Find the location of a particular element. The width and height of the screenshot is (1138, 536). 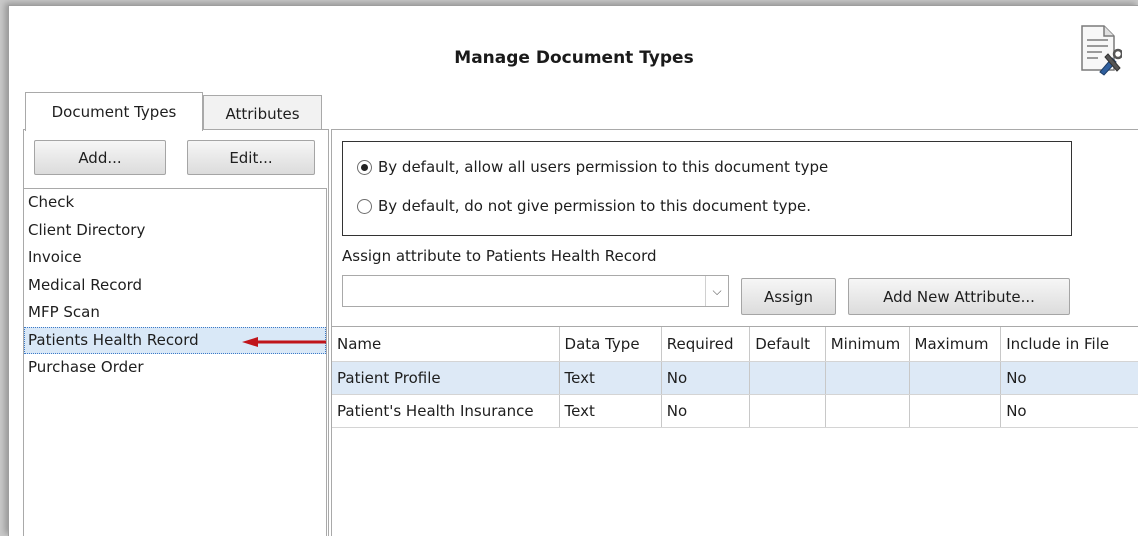

list-item-mfp-scan: MFP Scan is located at coordinates (175, 313).